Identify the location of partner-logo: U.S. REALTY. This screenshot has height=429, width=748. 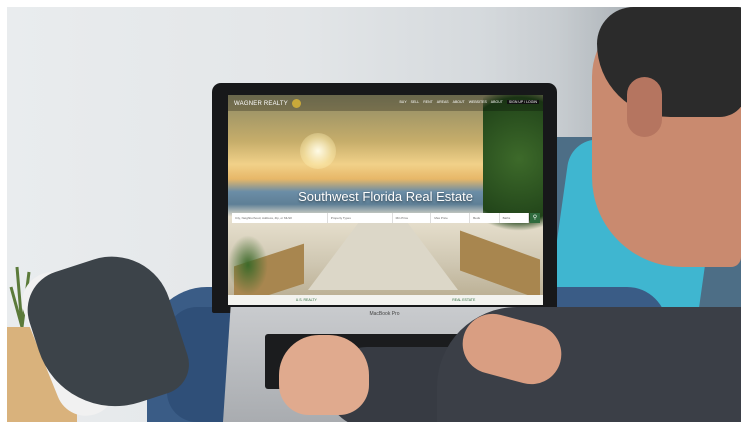
(306, 300).